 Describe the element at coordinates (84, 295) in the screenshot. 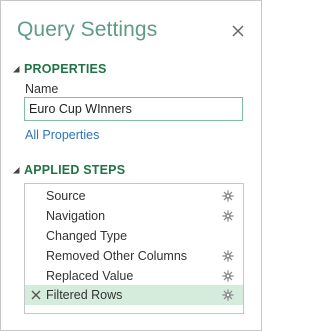

I see `step-label: Filtered Rows` at that location.